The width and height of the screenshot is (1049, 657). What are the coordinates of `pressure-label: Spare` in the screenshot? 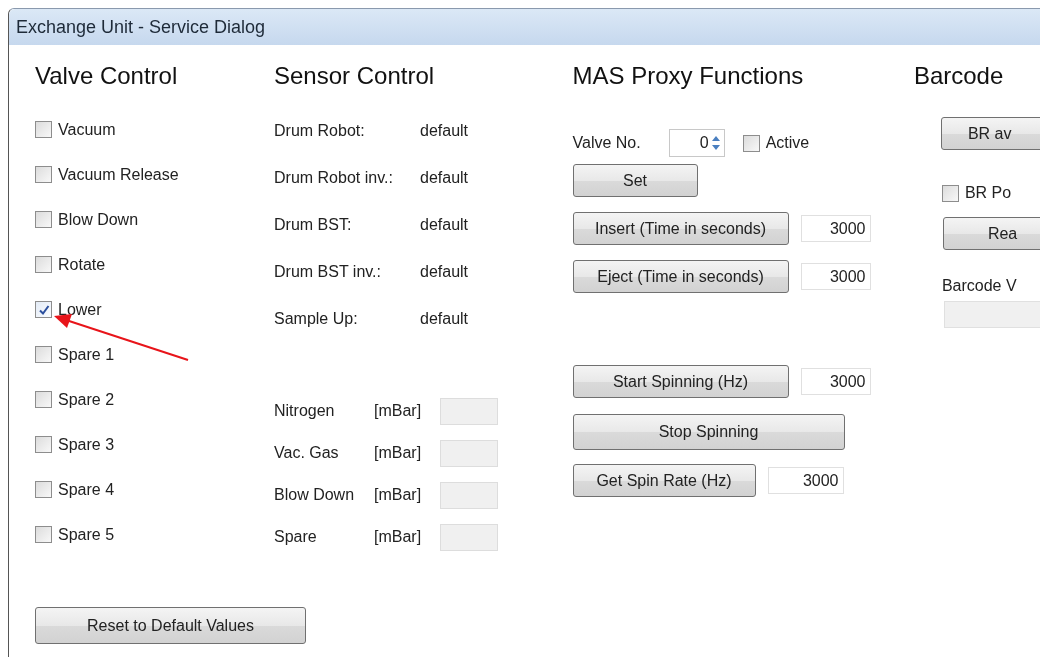 It's located at (296, 537).